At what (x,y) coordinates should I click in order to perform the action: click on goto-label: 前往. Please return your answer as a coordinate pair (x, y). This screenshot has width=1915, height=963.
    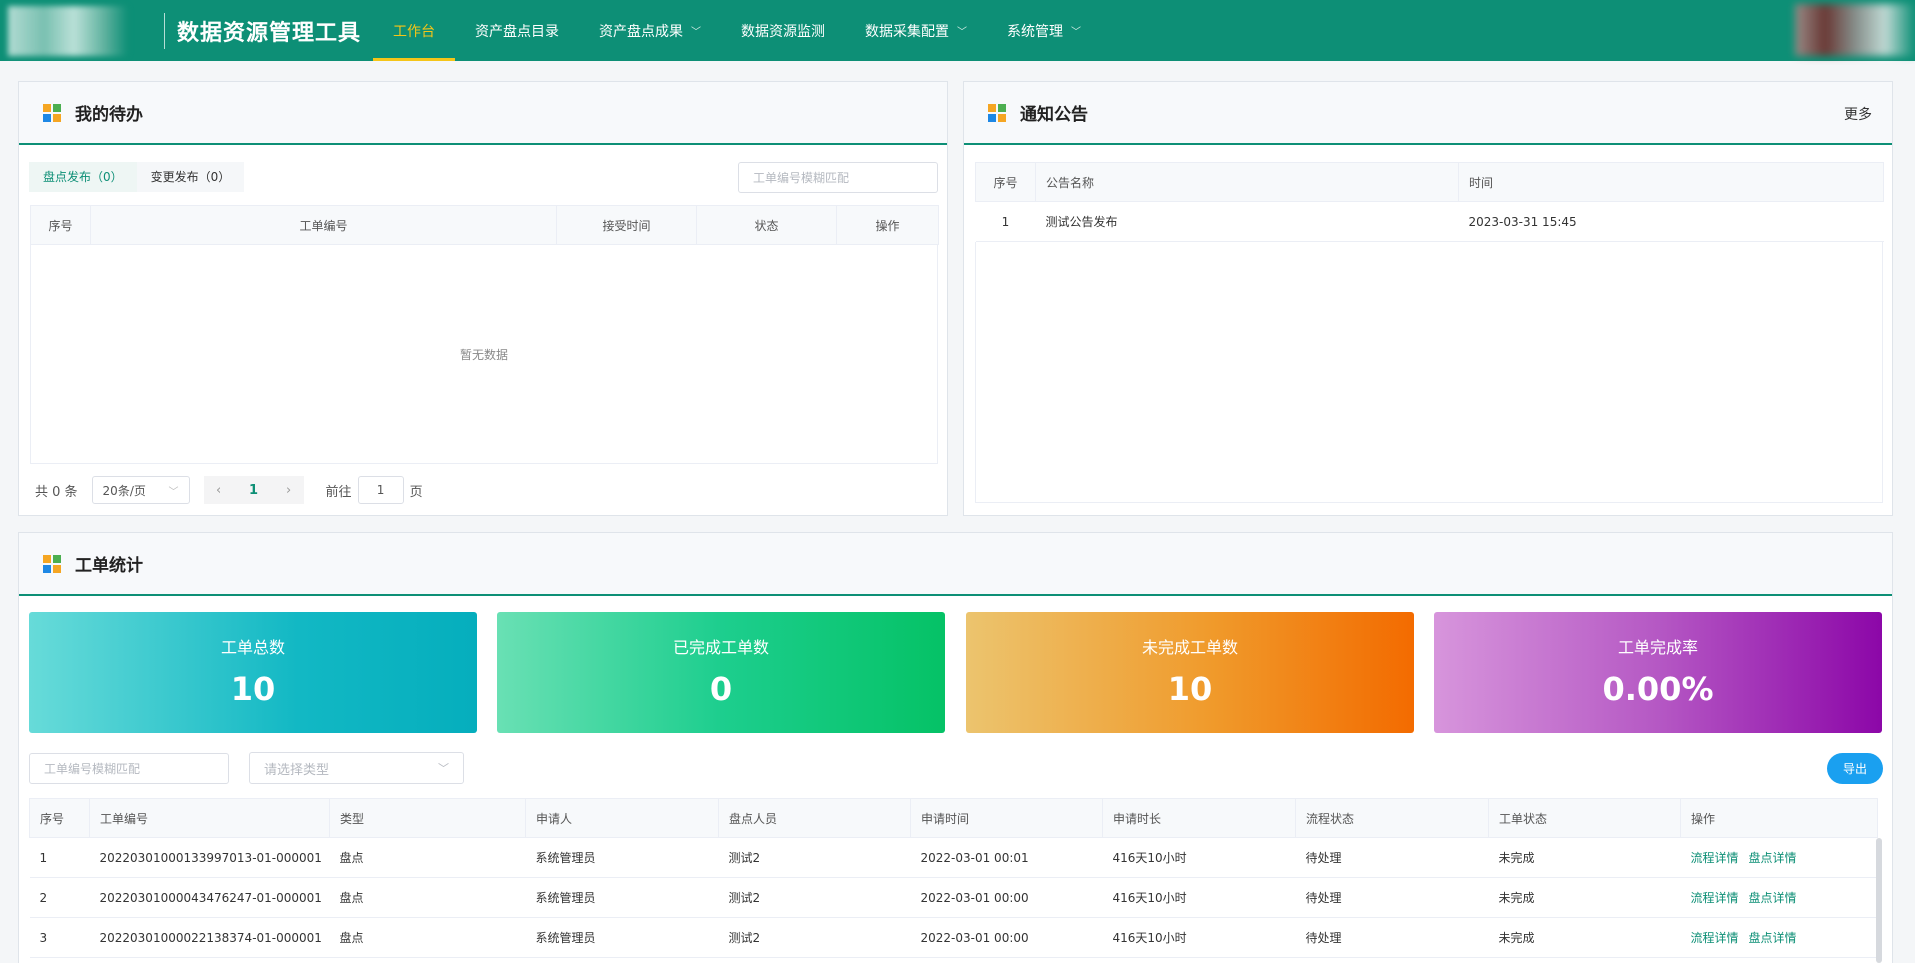
    Looking at the image, I should click on (338, 492).